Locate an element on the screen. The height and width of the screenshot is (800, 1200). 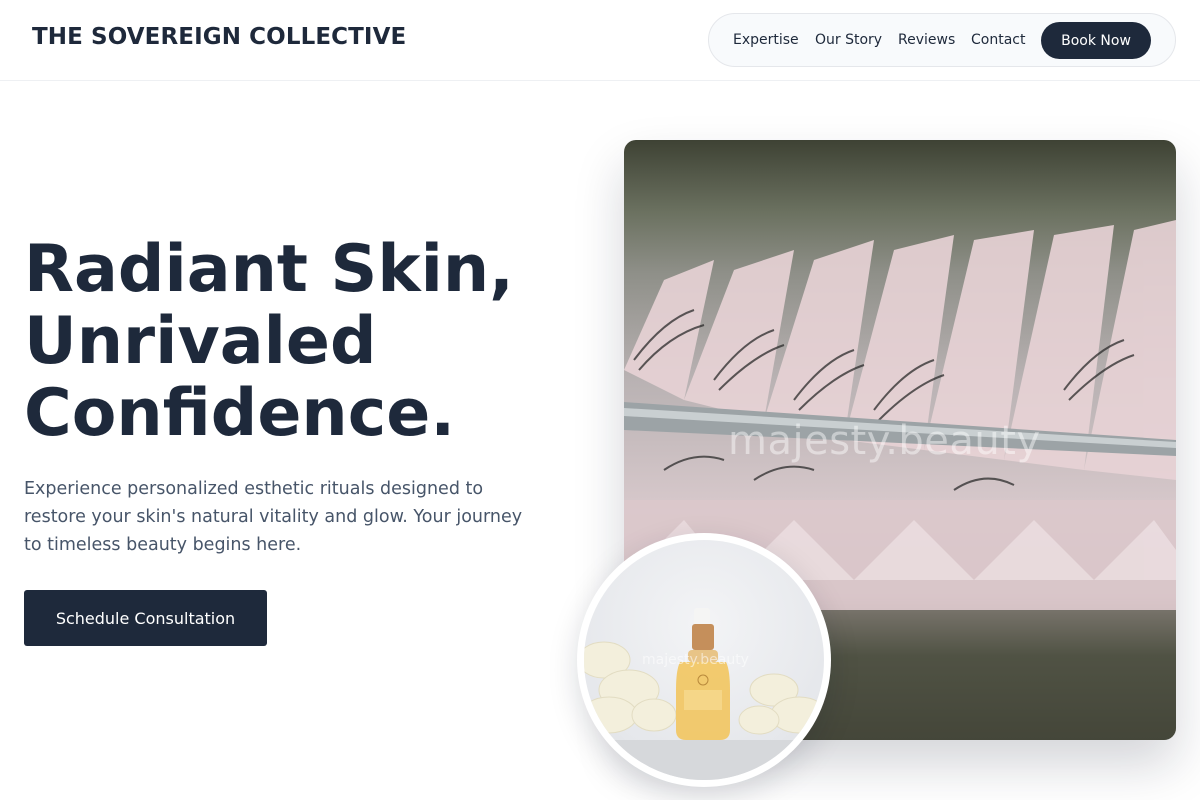
book-now-button: Book Now is located at coordinates (1096, 40).